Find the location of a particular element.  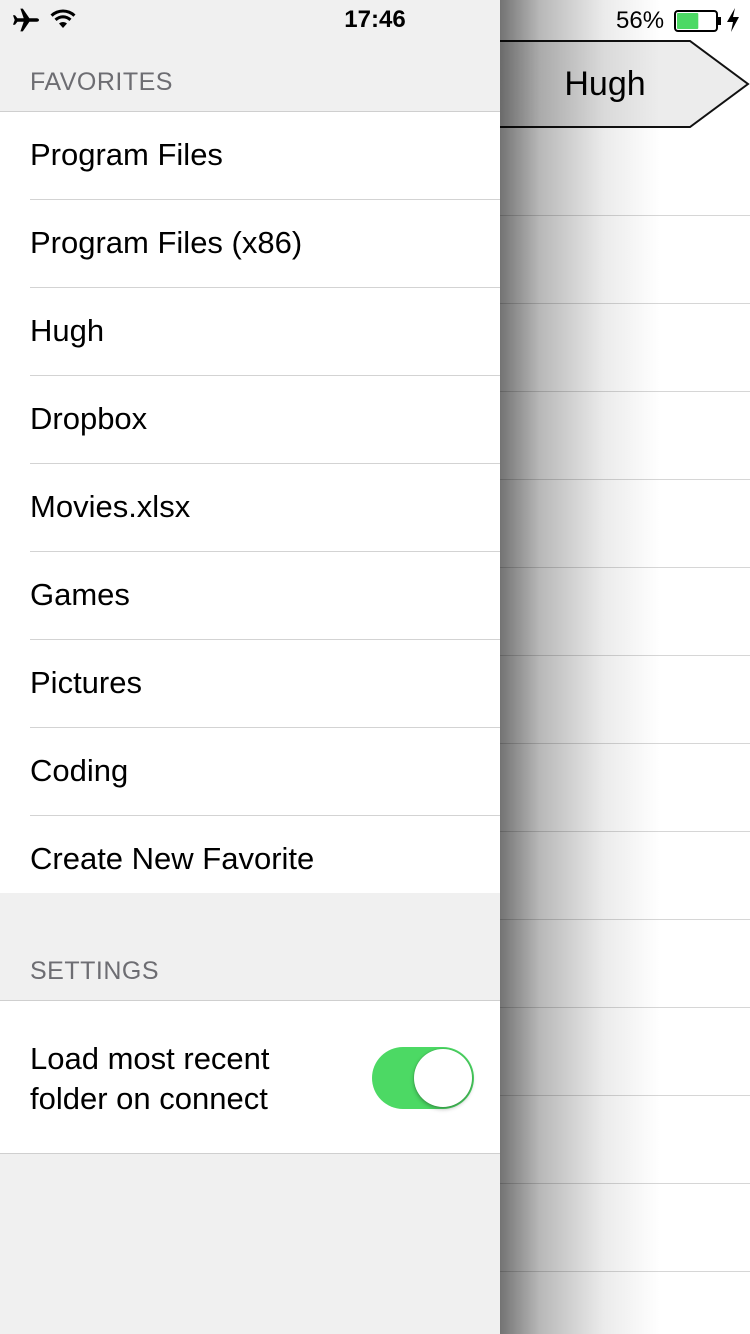

load-recent-folder-toggle is located at coordinates (423, 1078).